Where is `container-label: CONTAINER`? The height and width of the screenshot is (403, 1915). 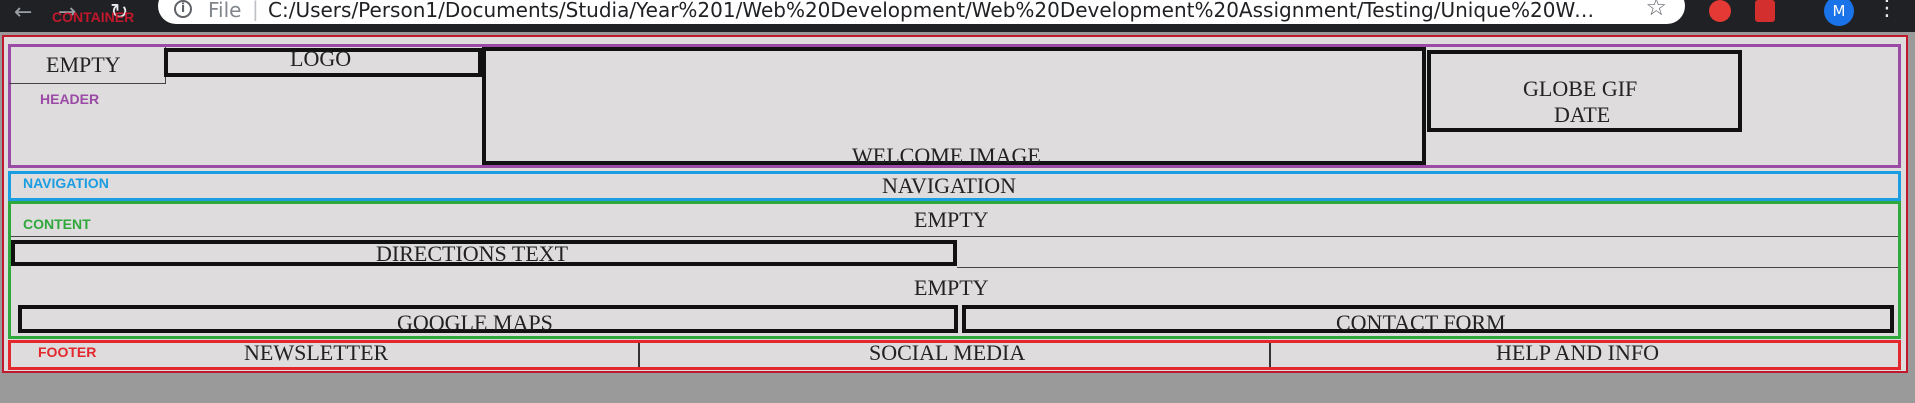 container-label: CONTAINER is located at coordinates (93, 17).